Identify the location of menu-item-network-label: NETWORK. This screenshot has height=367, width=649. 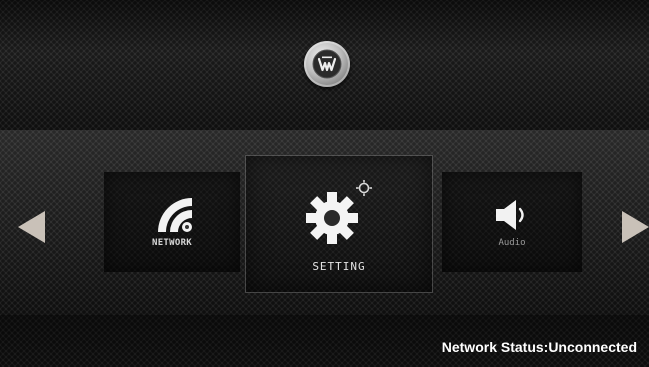
(172, 243).